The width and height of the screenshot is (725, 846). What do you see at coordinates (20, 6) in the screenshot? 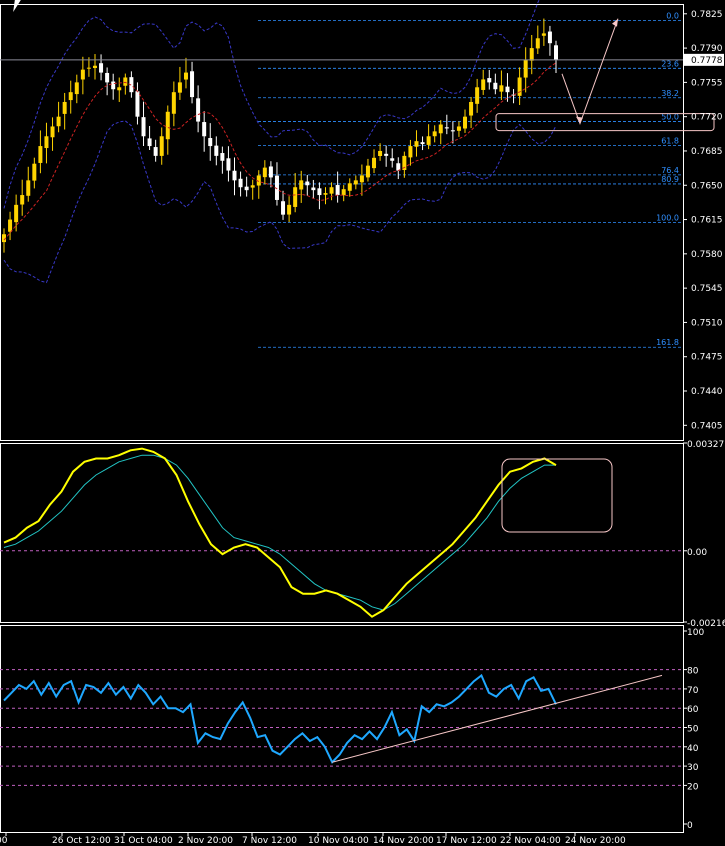
I see `mouse-pointer-icon` at bounding box center [20, 6].